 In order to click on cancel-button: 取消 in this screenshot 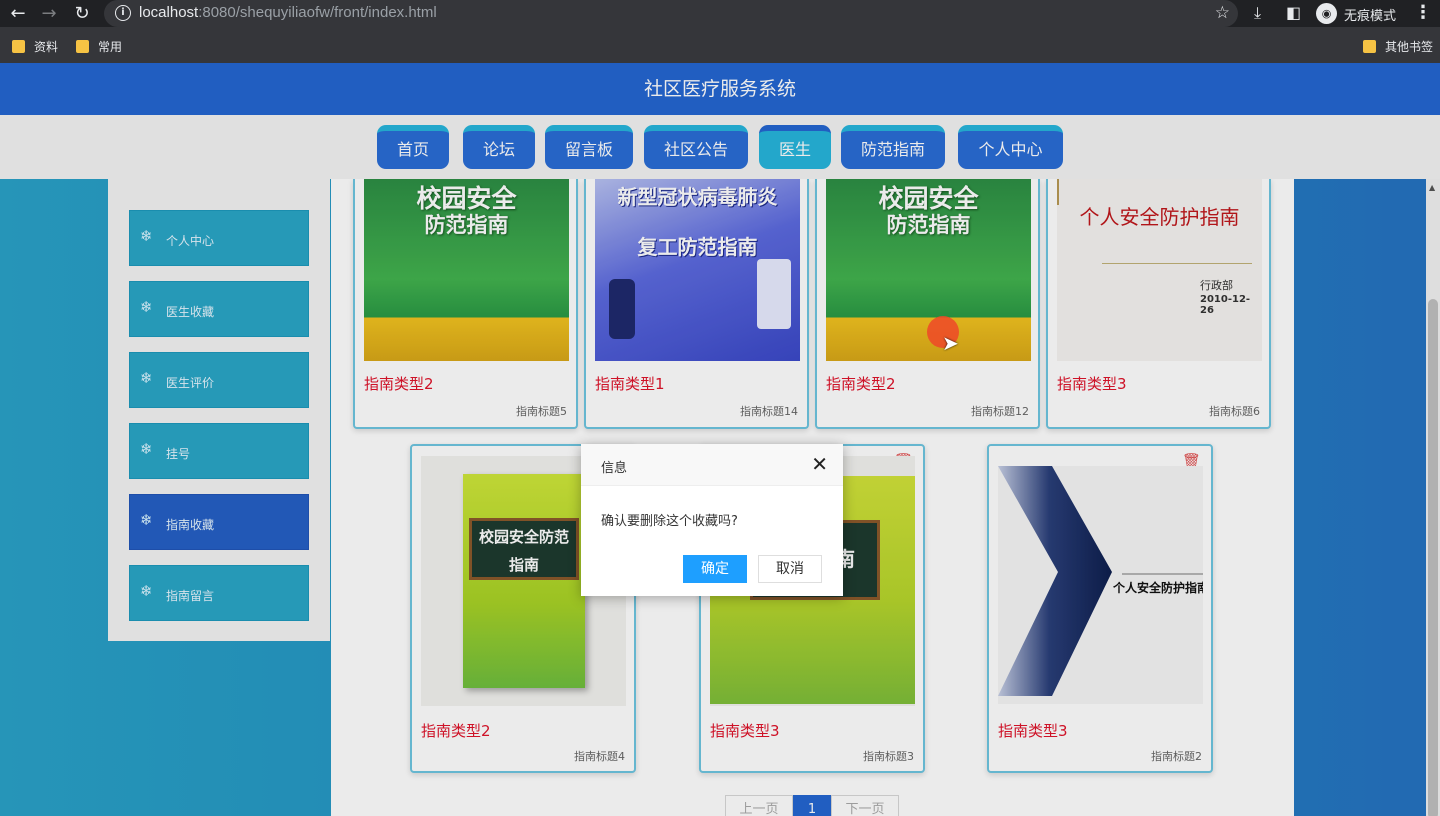, I will do `click(790, 569)`.